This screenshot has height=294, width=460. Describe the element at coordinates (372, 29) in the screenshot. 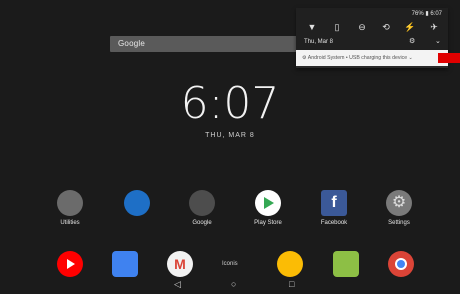

I see `quick-settings-panel: 76% ▮ 6:07 ▼ ▯ ⊖ ⟲ ⚡ ✈ Thu, Mar 8 ⚙ ⌄` at that location.